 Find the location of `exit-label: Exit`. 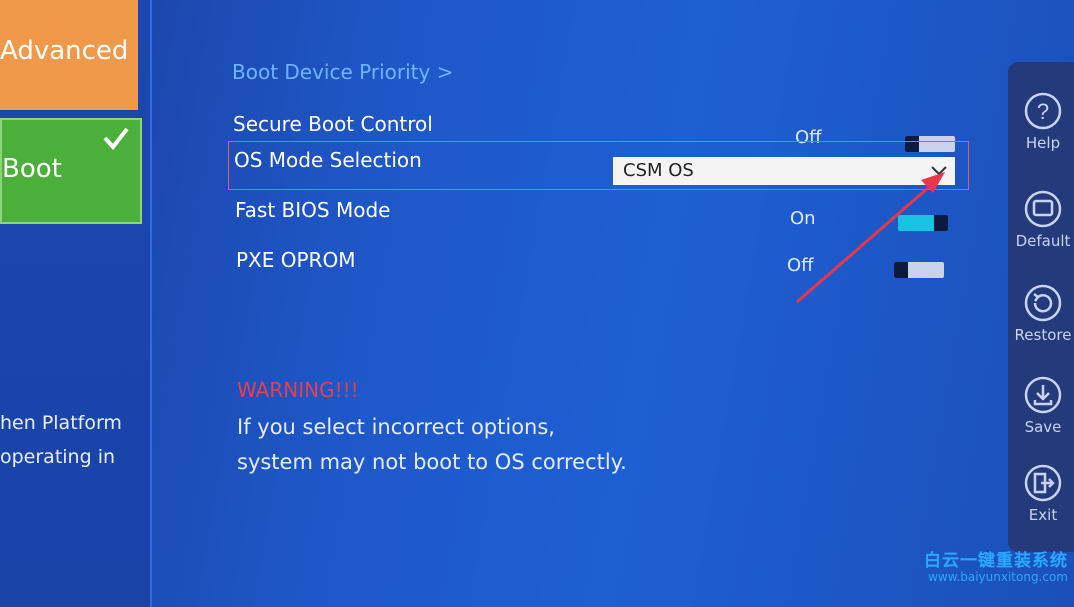

exit-label: Exit is located at coordinates (1043, 515).